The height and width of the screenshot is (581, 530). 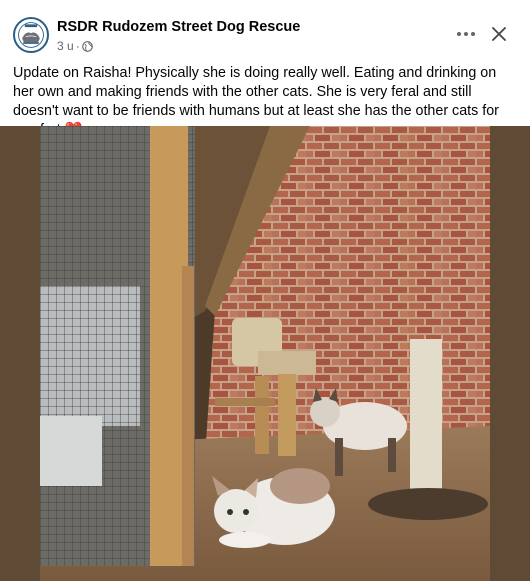 What do you see at coordinates (178, 27) in the screenshot?
I see `page-name: RSDR Rudozem Street Dog Rescue` at bounding box center [178, 27].